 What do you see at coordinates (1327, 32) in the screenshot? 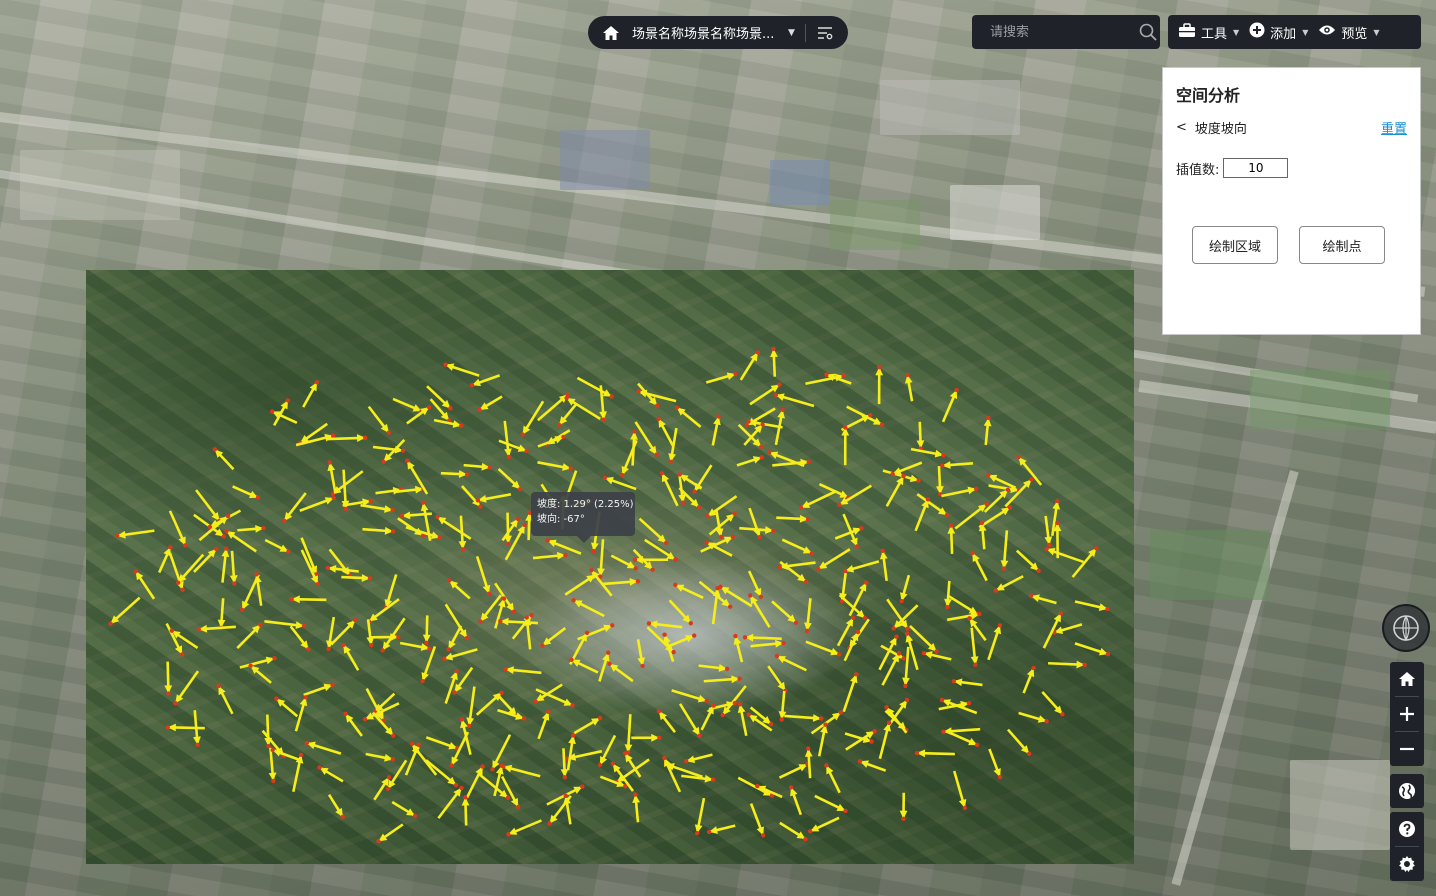
I see `eye-icon` at bounding box center [1327, 32].